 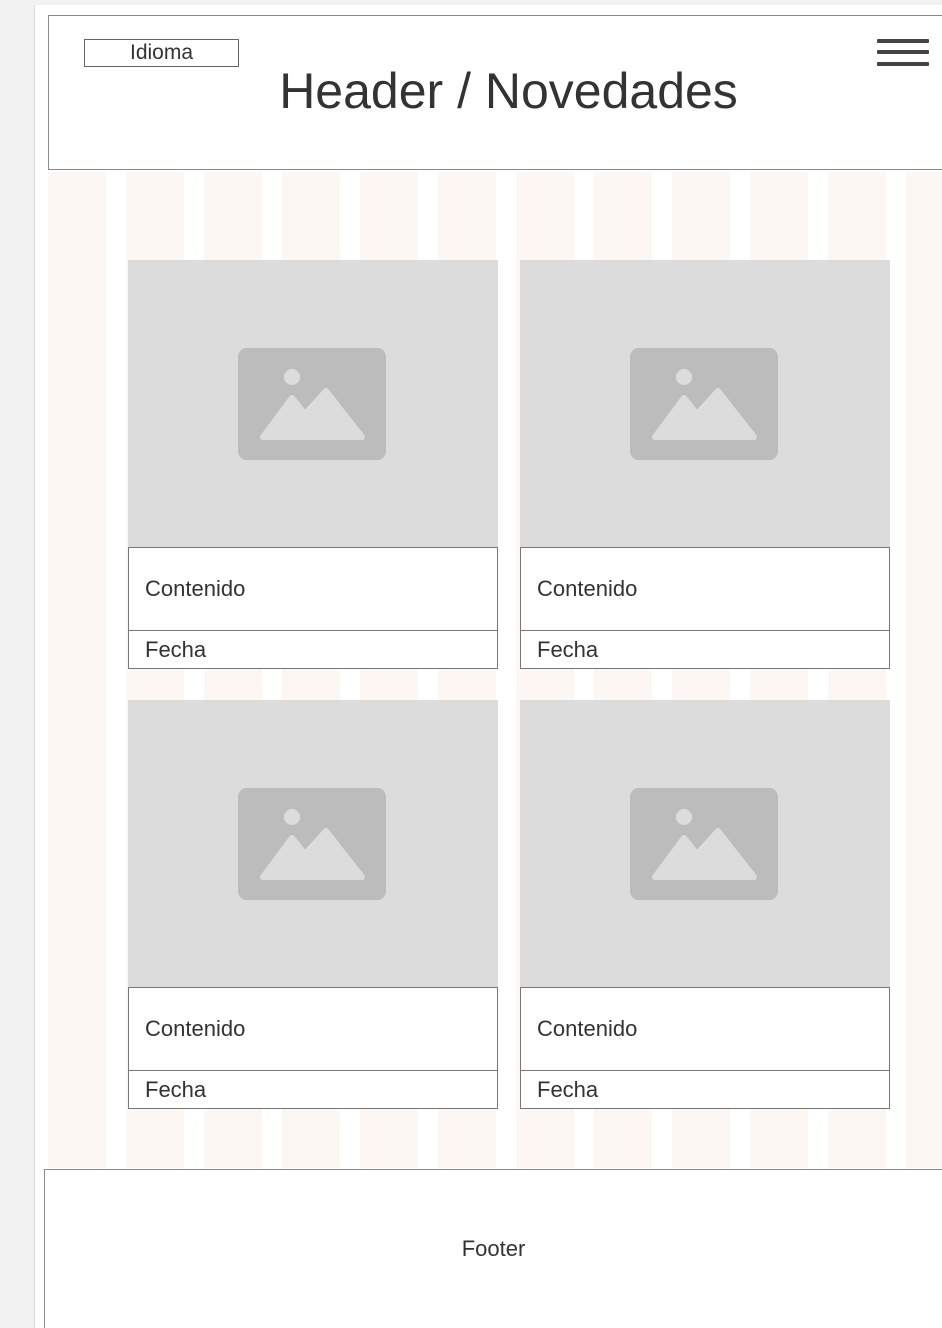 I want to click on page-title: Header / Novedades, so click(x=508, y=91).